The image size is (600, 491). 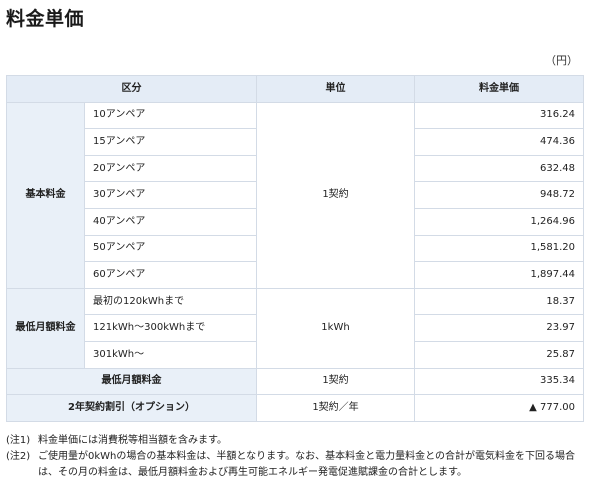 What do you see at coordinates (170, 328) in the screenshot?
I see `row-label: 121kWh〜300kWhまで` at bounding box center [170, 328].